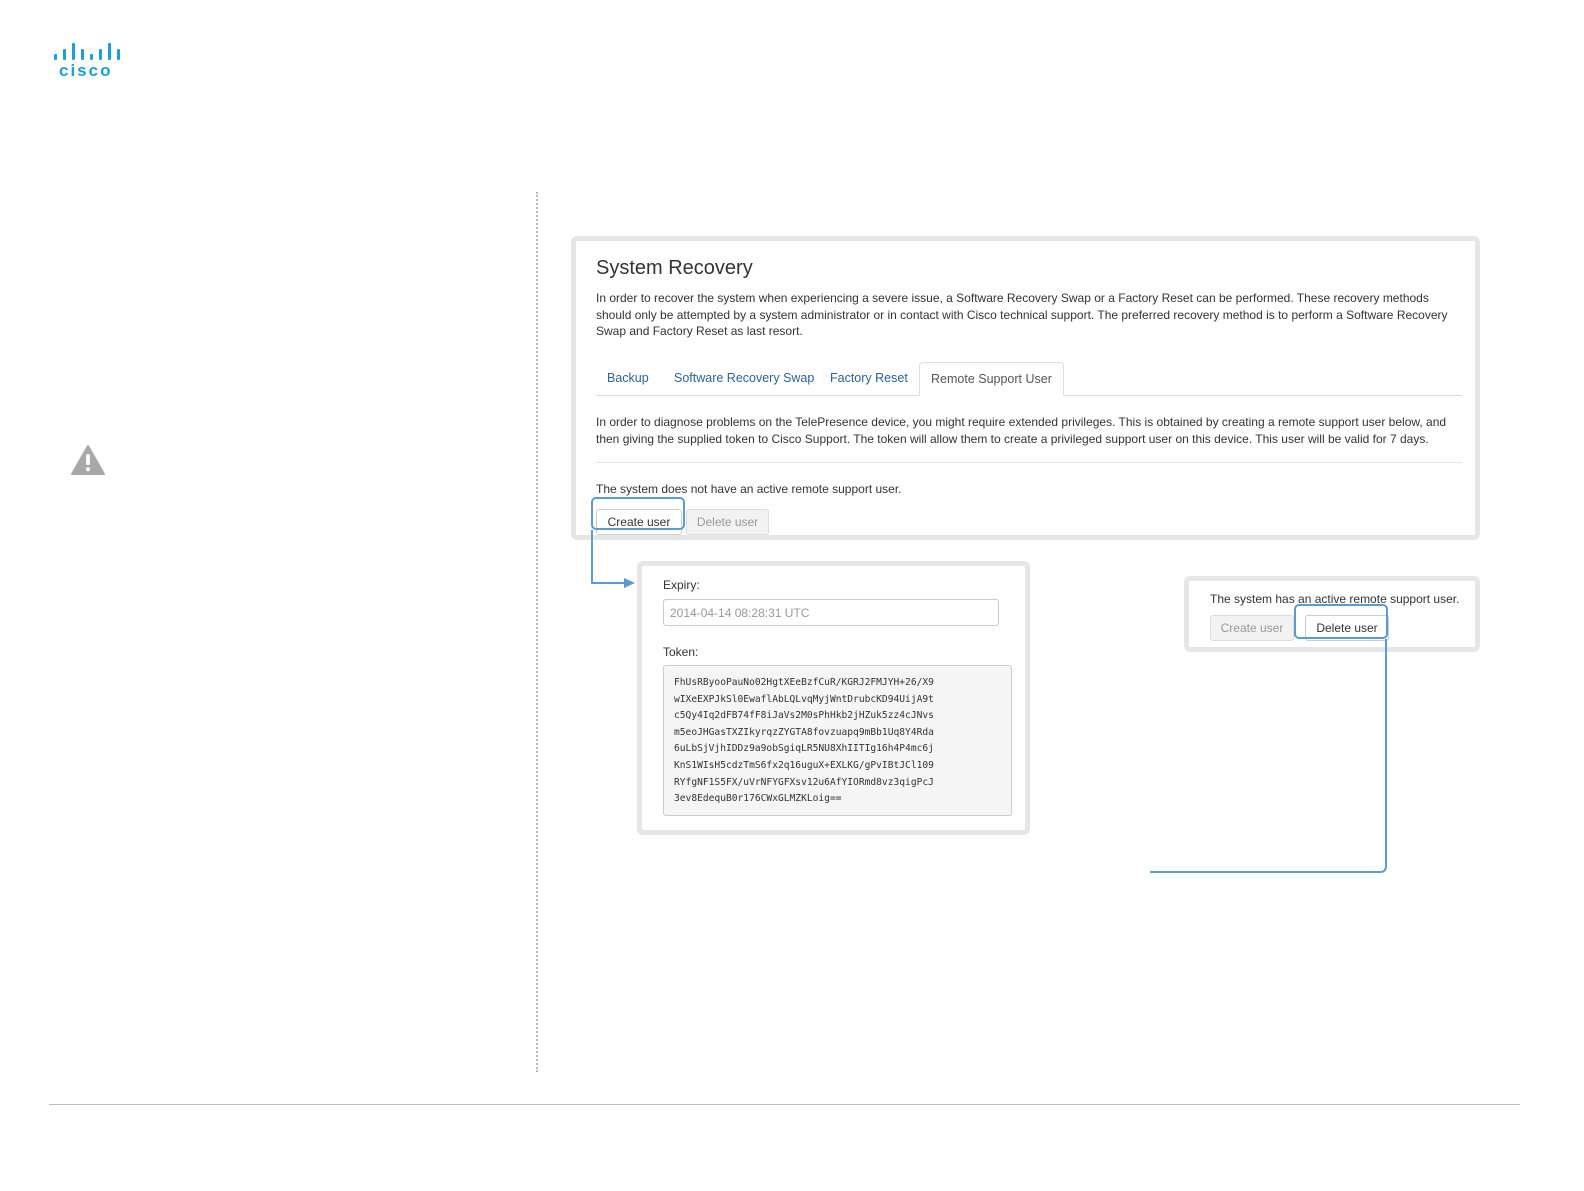 The image size is (1584, 1191). Describe the element at coordinates (1029, 462) in the screenshot. I see `separator` at that location.